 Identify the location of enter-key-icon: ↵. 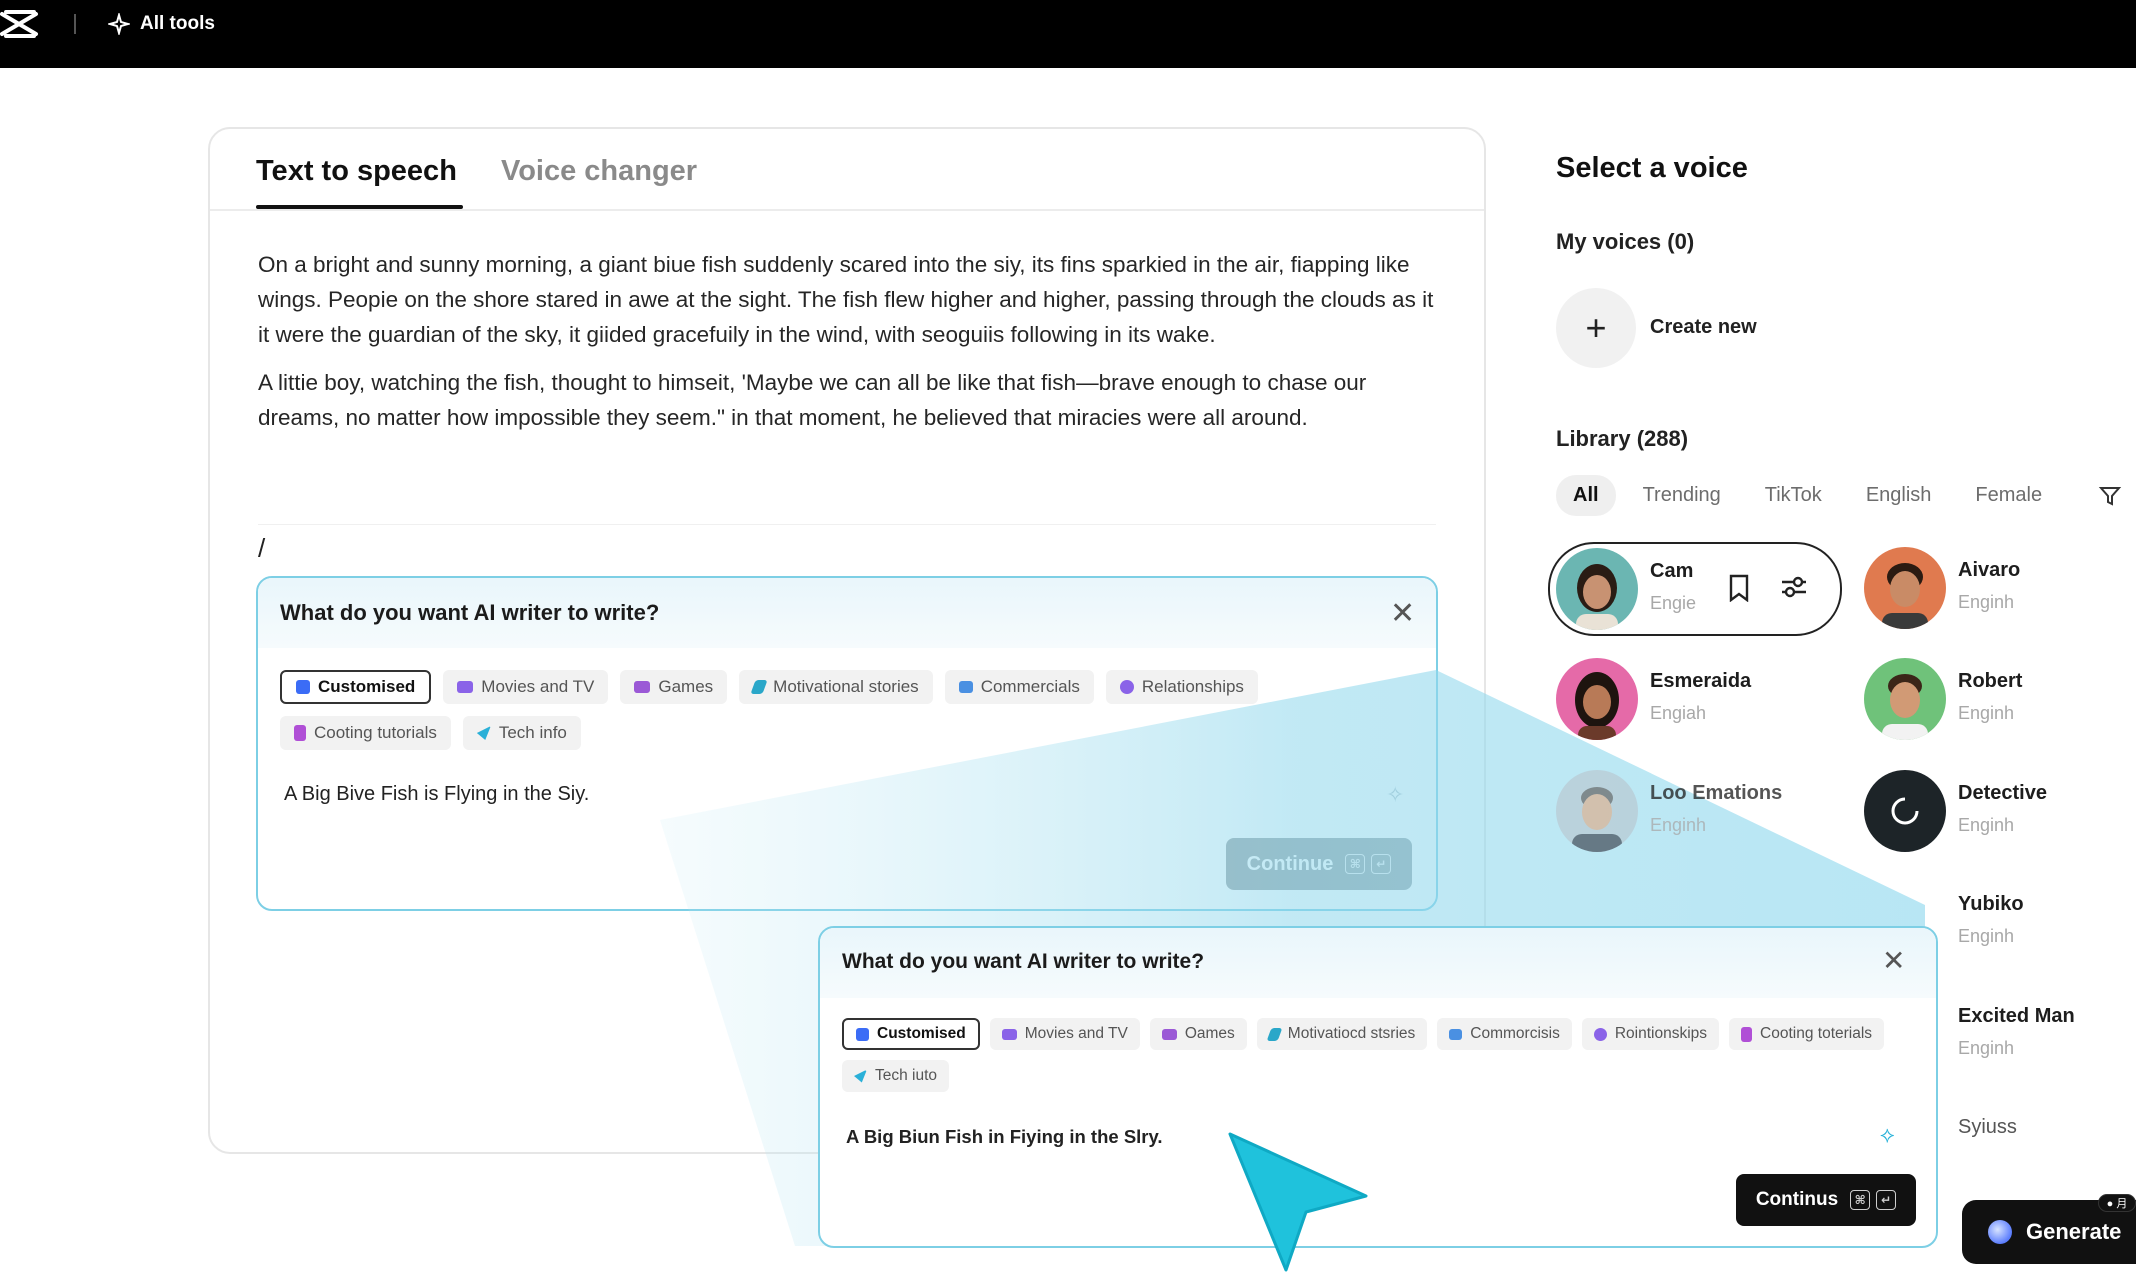
(1381, 864).